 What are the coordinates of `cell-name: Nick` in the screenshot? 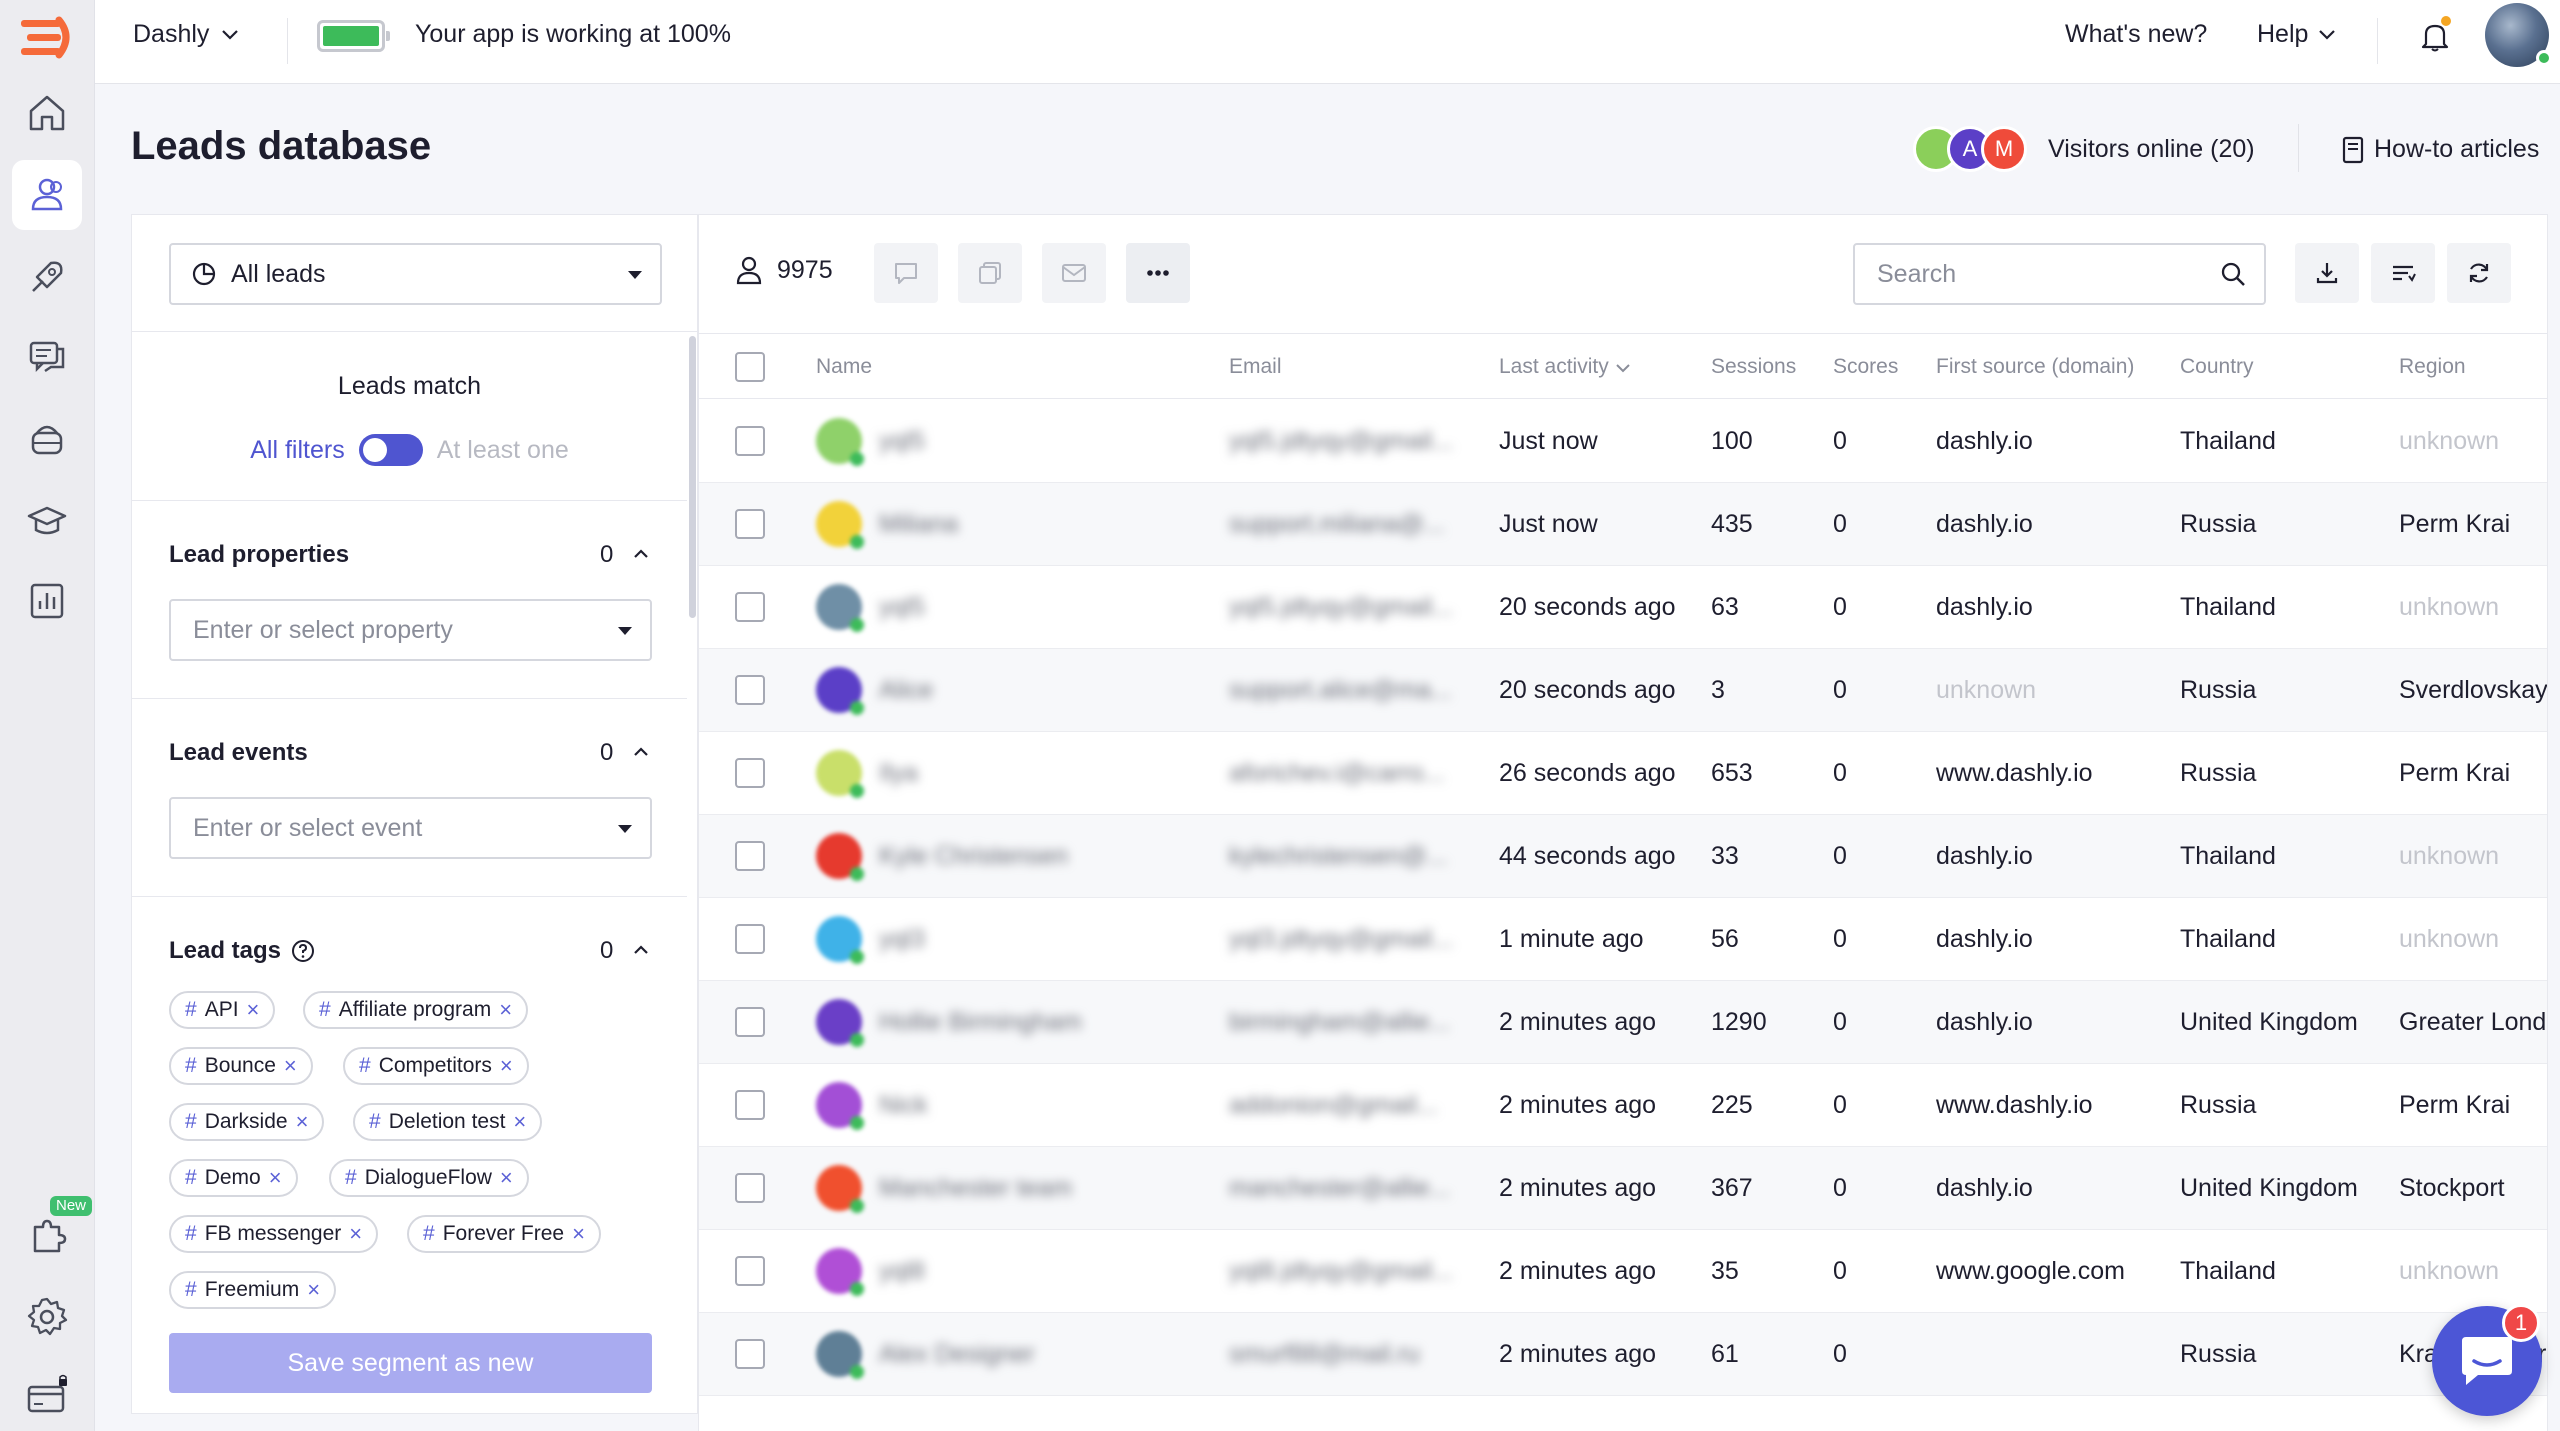 It's located at (903, 1105).